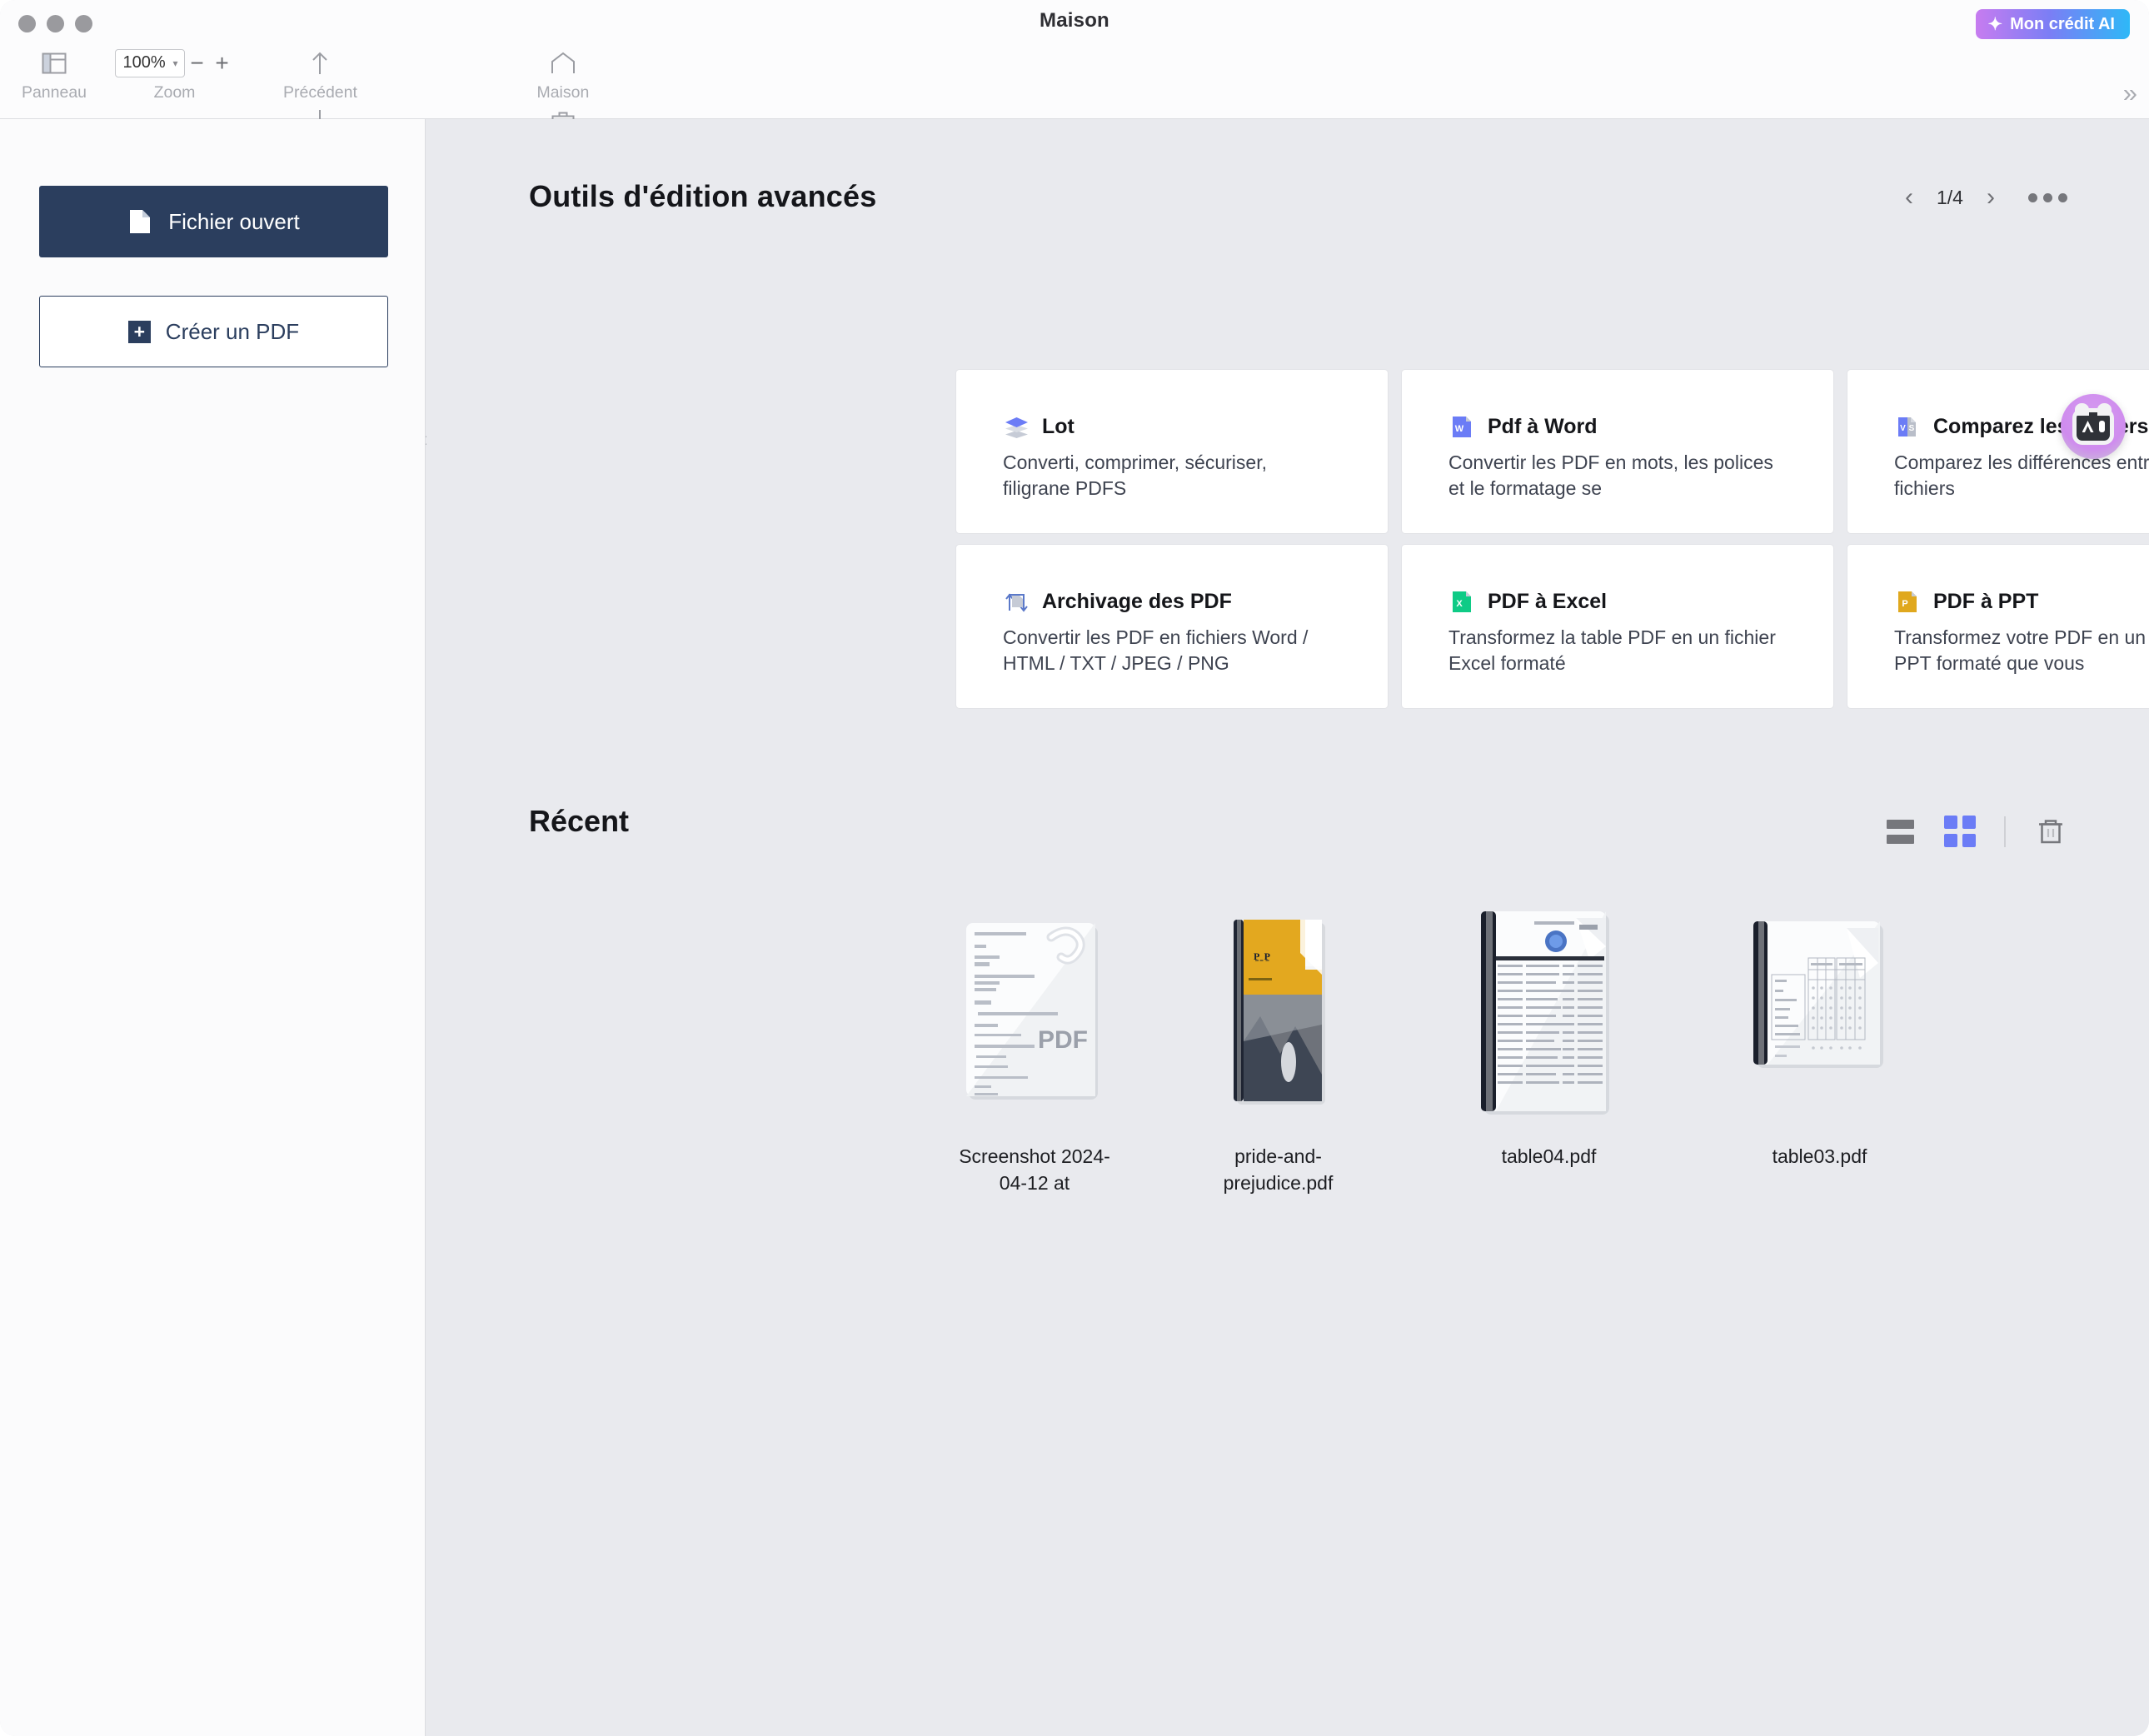  Describe the element at coordinates (1986, 602) in the screenshot. I see `tool-card-title: PDF à PPT` at that location.